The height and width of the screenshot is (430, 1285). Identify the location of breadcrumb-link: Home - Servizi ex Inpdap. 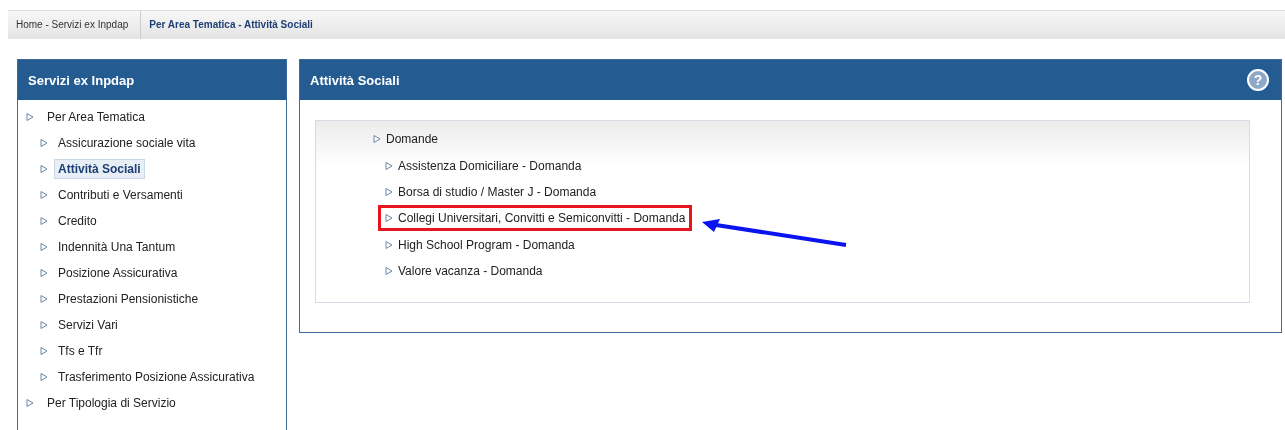
(75, 25).